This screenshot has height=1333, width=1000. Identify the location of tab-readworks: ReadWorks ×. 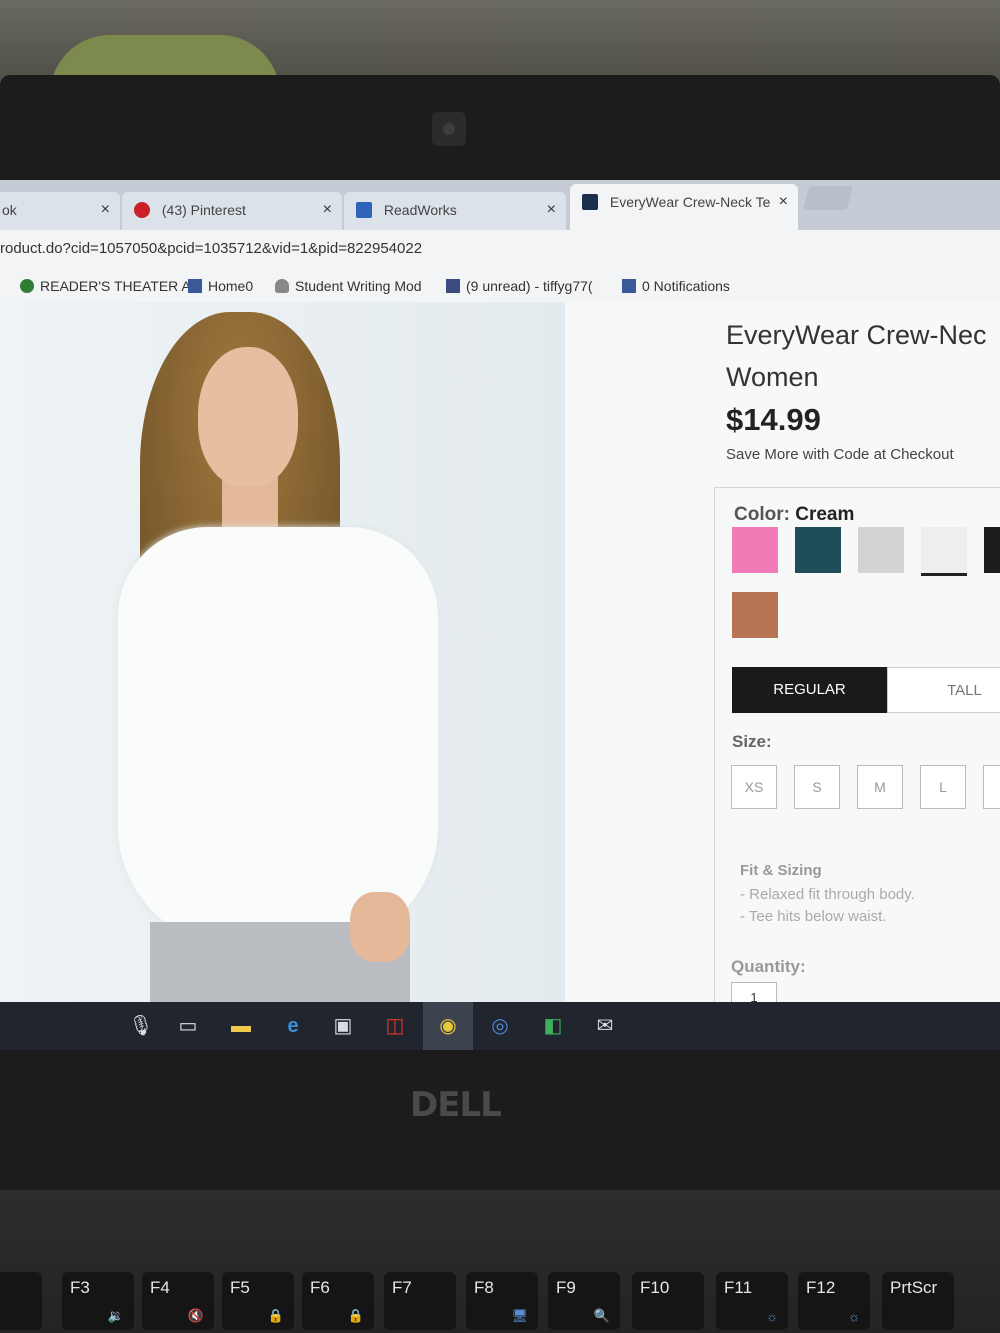
(455, 211).